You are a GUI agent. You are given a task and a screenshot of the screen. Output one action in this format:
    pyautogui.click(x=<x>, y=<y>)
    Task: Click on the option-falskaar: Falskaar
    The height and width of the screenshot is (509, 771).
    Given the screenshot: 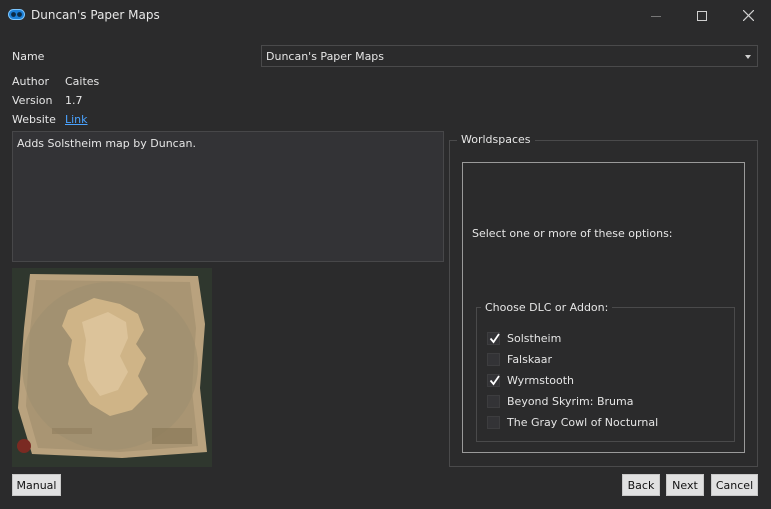 What is the action you would take?
    pyautogui.click(x=519, y=359)
    